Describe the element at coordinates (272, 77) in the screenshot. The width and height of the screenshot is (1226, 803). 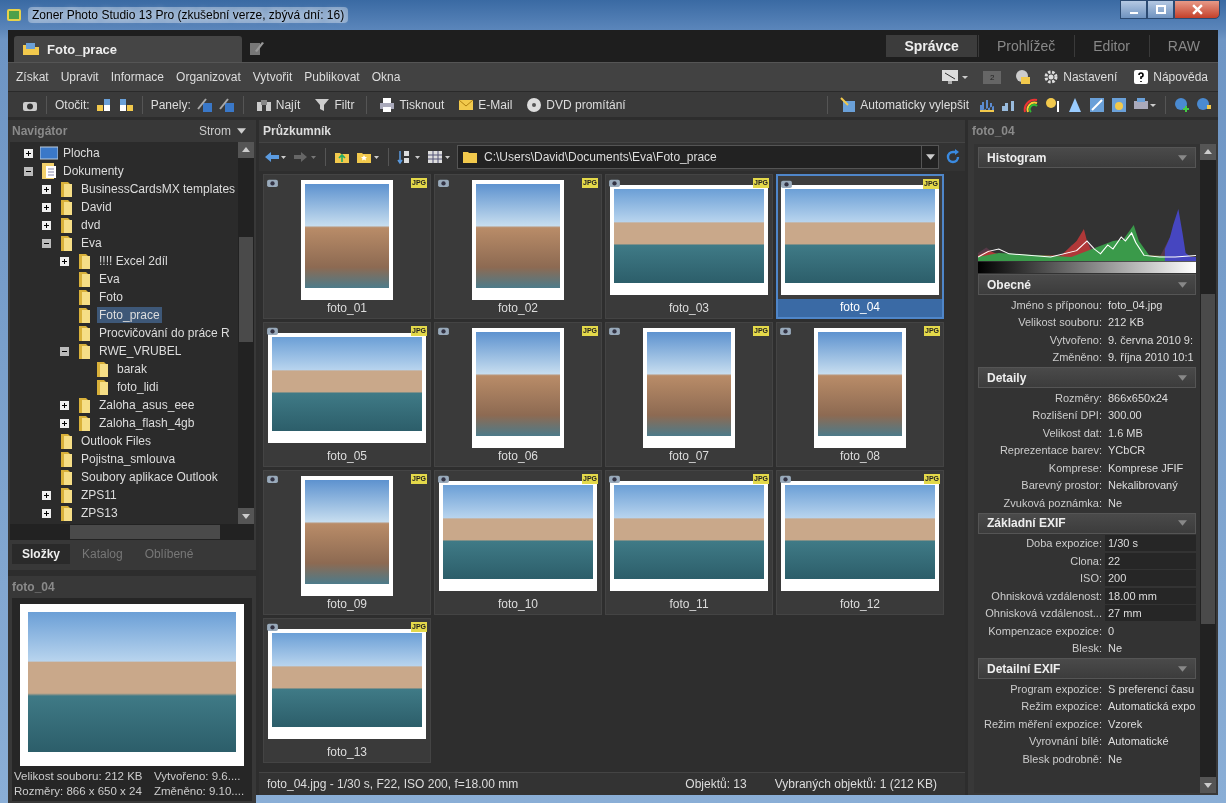
I see `menu-item: Vytvořit` at that location.